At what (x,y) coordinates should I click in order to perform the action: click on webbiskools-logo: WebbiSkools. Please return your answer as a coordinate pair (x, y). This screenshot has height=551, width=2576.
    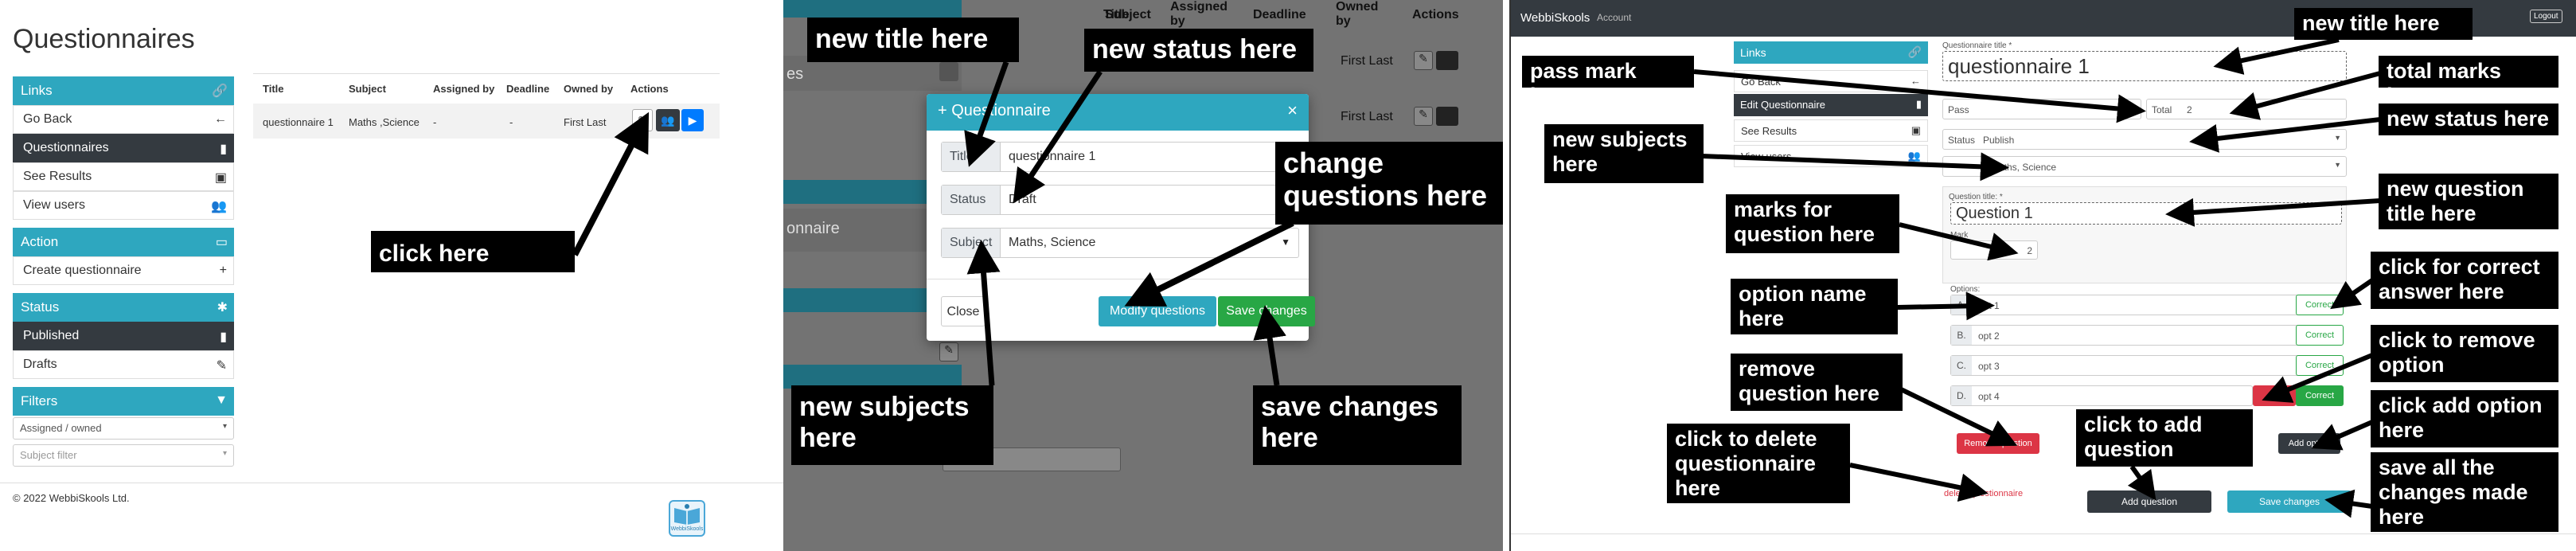
    Looking at the image, I should click on (687, 518).